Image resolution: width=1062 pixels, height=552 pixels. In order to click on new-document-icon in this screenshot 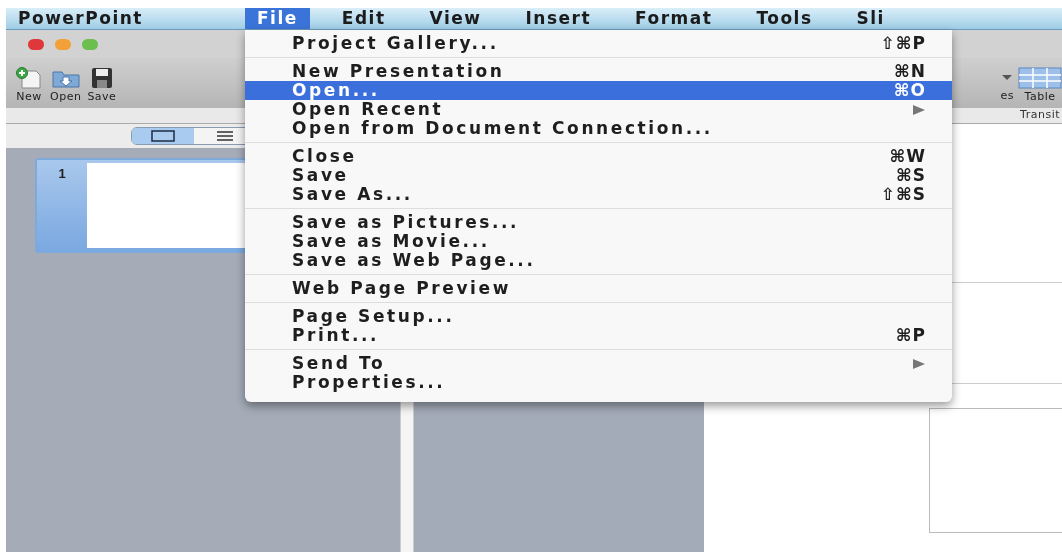, I will do `click(29, 77)`.